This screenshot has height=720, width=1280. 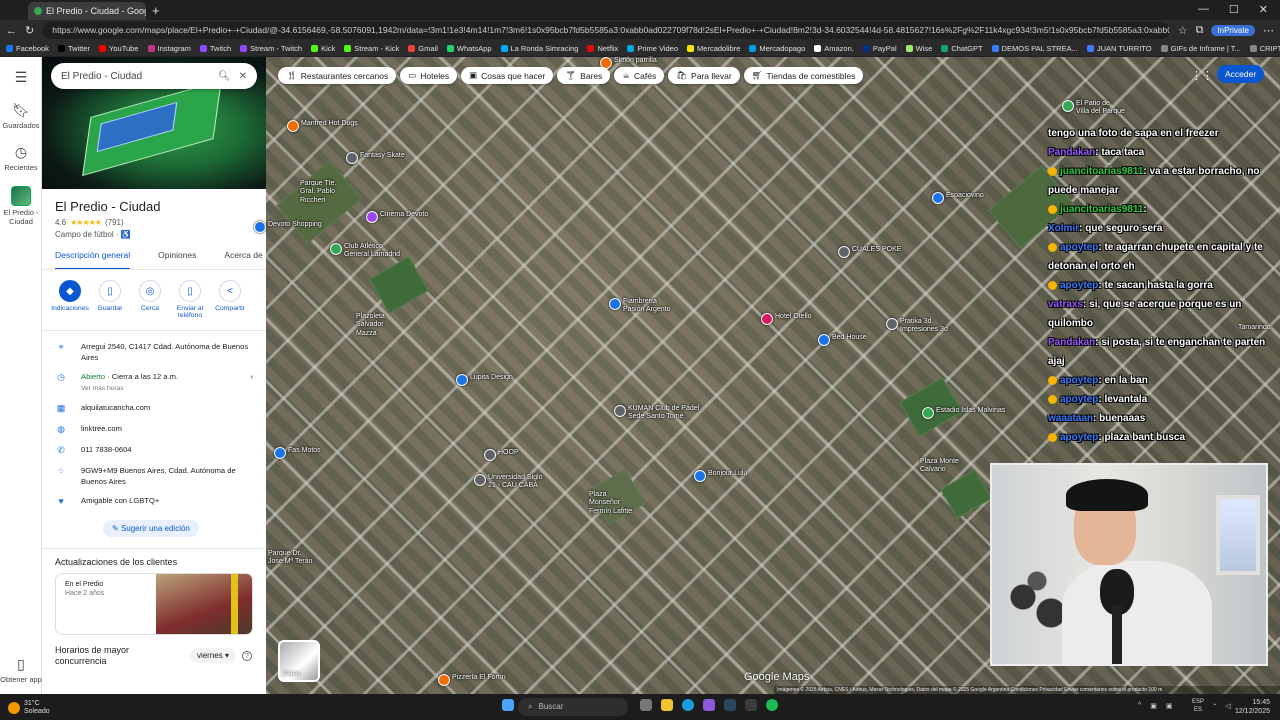 What do you see at coordinates (508, 705) in the screenshot?
I see `start-icon` at bounding box center [508, 705].